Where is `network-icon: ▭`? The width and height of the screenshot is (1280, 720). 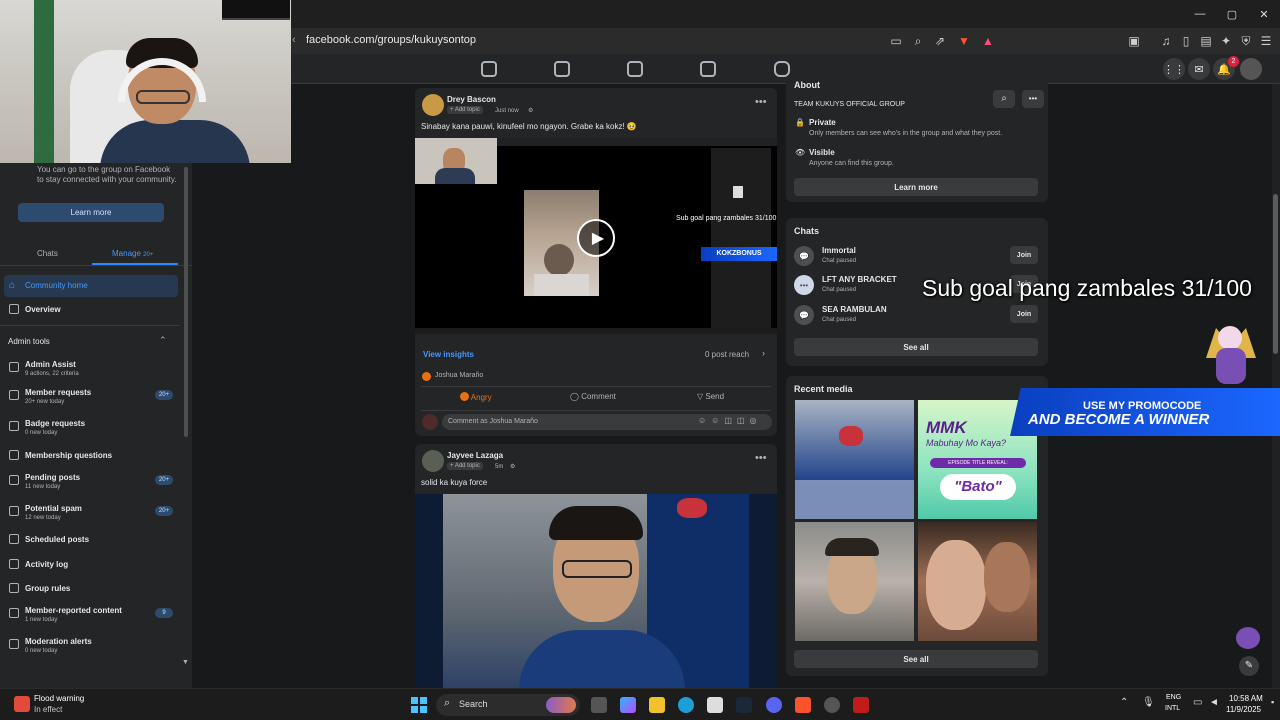 network-icon: ▭ is located at coordinates (1197, 702).